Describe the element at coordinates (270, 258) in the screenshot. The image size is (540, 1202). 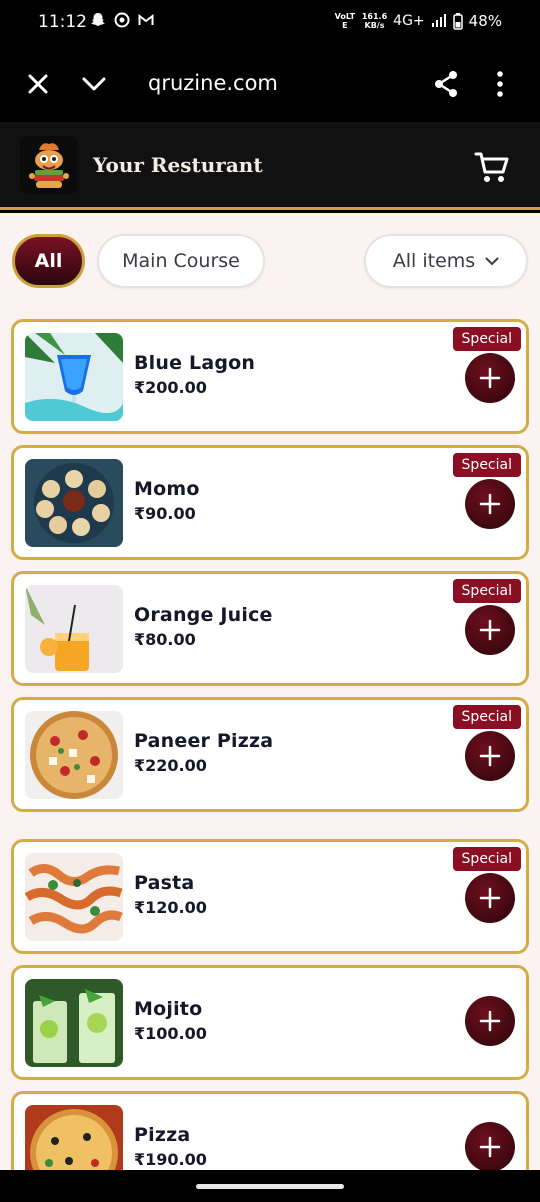
I see `filter-row: All Main Course All items` at that location.